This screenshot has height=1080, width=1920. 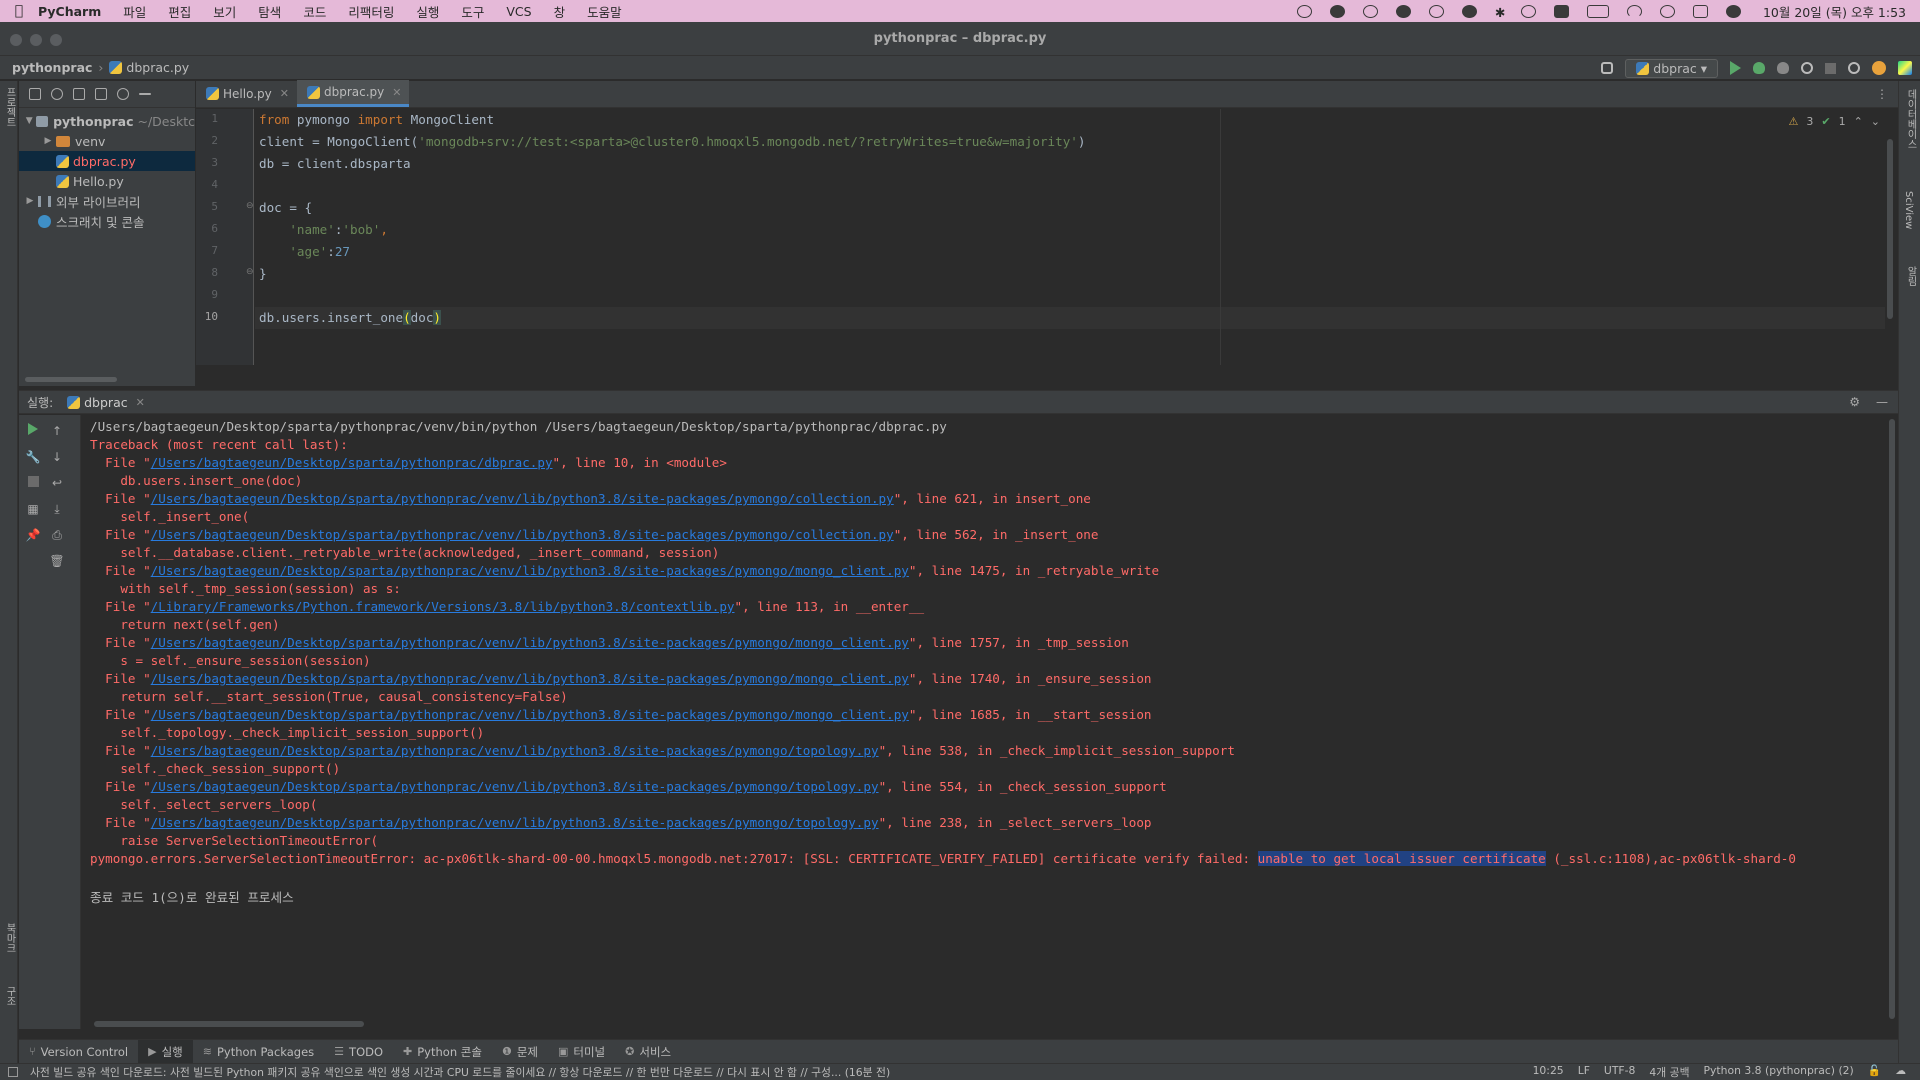 I want to click on wrench-icon: 🔧, so click(x=33, y=457).